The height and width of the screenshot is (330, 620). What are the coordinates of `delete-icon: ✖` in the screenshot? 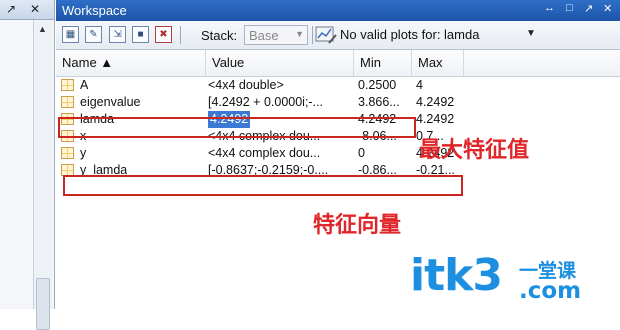 It's located at (163, 34).